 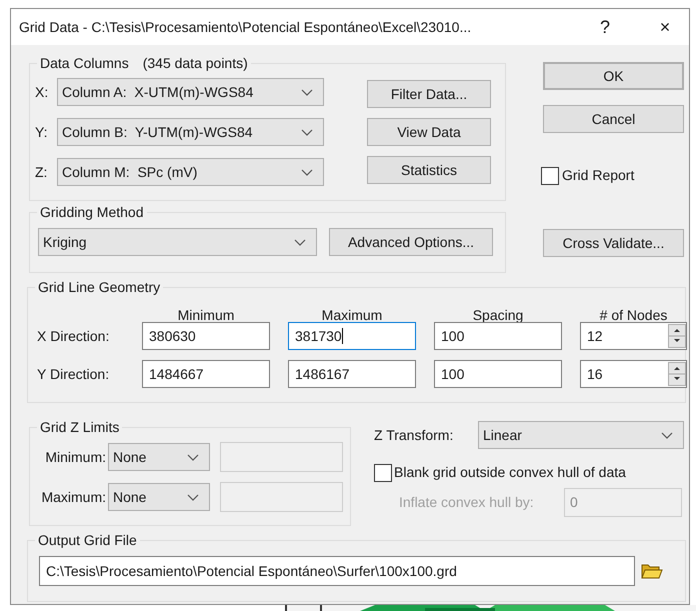 I want to click on column-dropdown: Column A: X-UTM(m)-WGS84, so click(x=190, y=92).